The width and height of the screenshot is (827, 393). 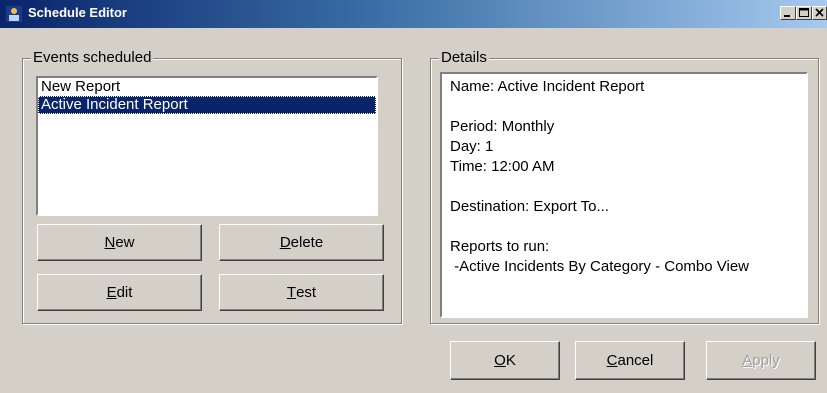 I want to click on minimize-button, so click(x=788, y=13).